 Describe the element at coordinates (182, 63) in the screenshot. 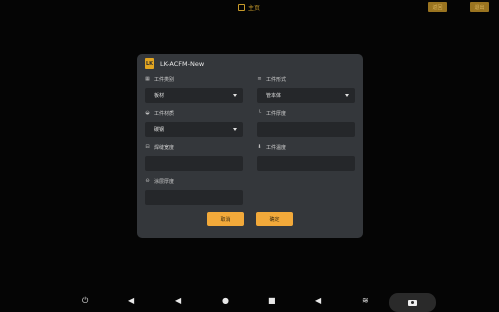

I see `dialog-title: LK-ACFM-New` at that location.